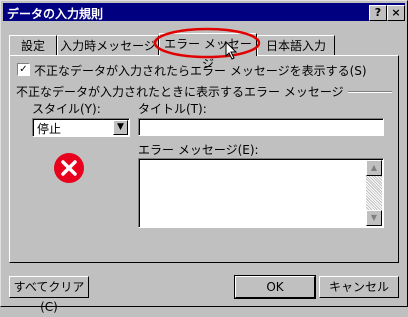  What do you see at coordinates (182, 91) in the screenshot?
I see `group-label: 不正なデータが入力されたときに表示するエラー メッセージ` at bounding box center [182, 91].